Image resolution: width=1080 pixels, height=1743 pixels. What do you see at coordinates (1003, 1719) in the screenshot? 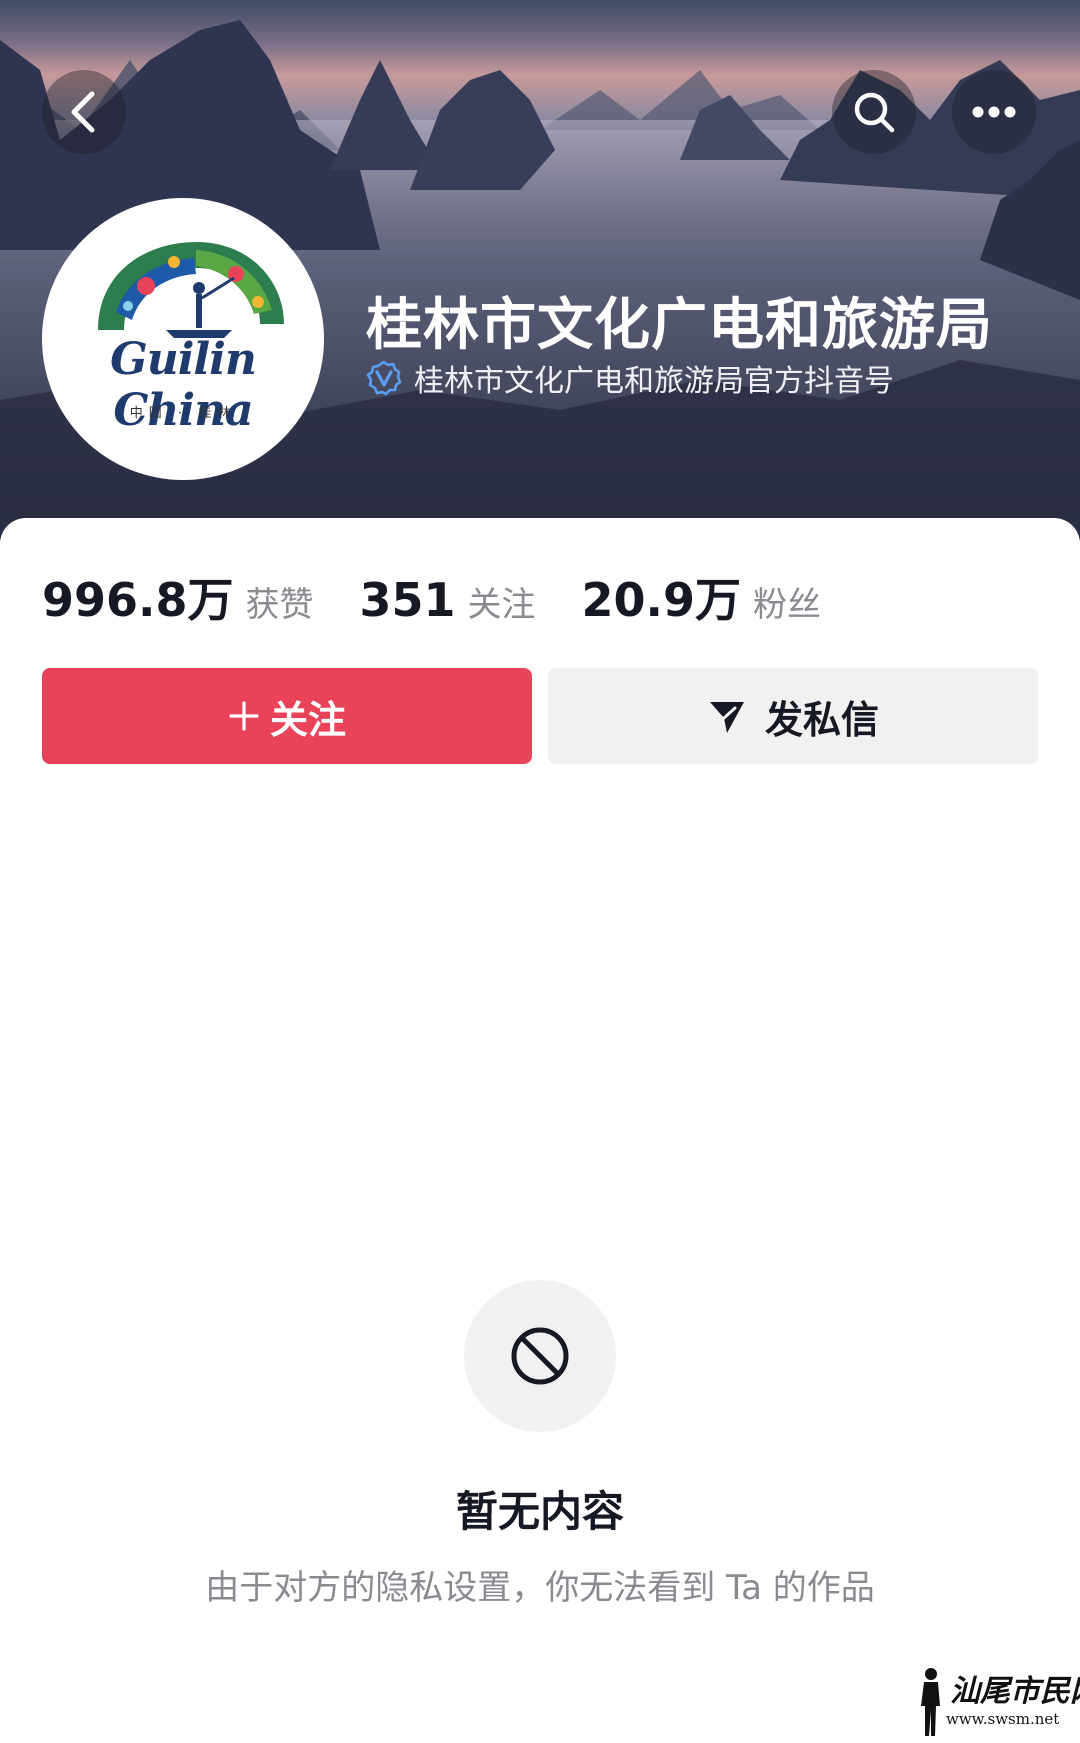
I see `watermark-url: www.swsm.net` at bounding box center [1003, 1719].